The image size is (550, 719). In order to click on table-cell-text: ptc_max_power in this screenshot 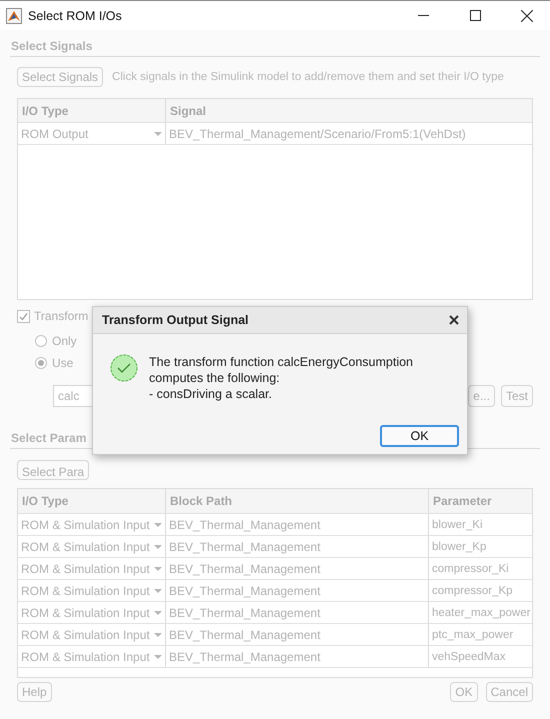, I will do `click(472, 635)`.